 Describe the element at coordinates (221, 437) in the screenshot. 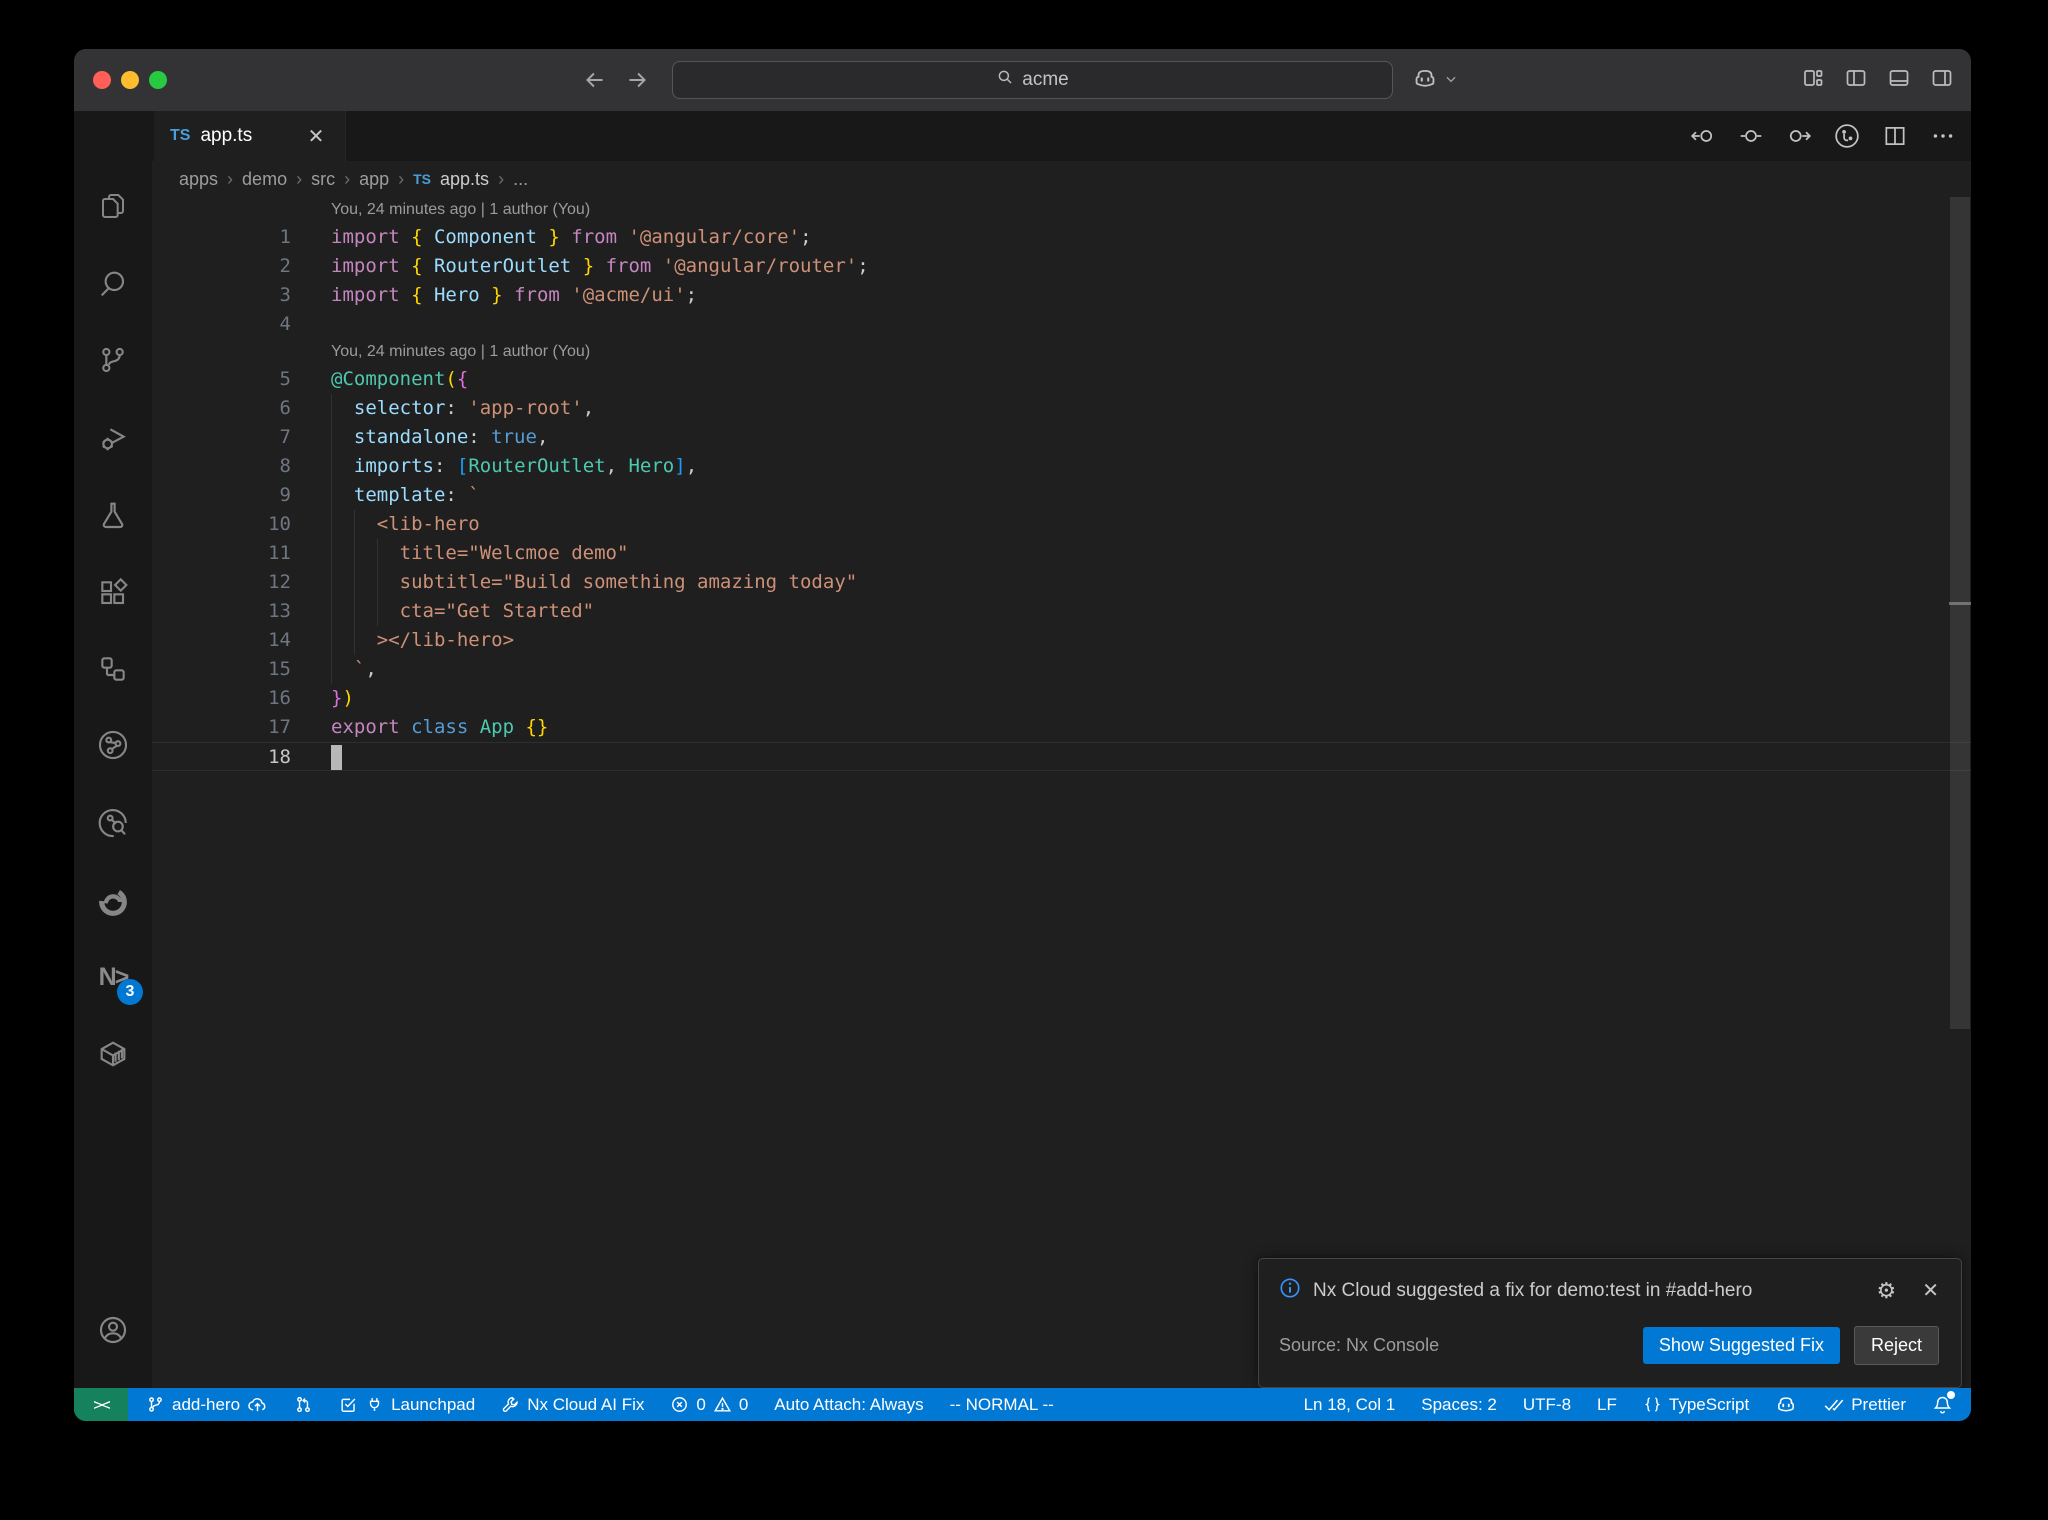

I see `line-number: 7` at that location.